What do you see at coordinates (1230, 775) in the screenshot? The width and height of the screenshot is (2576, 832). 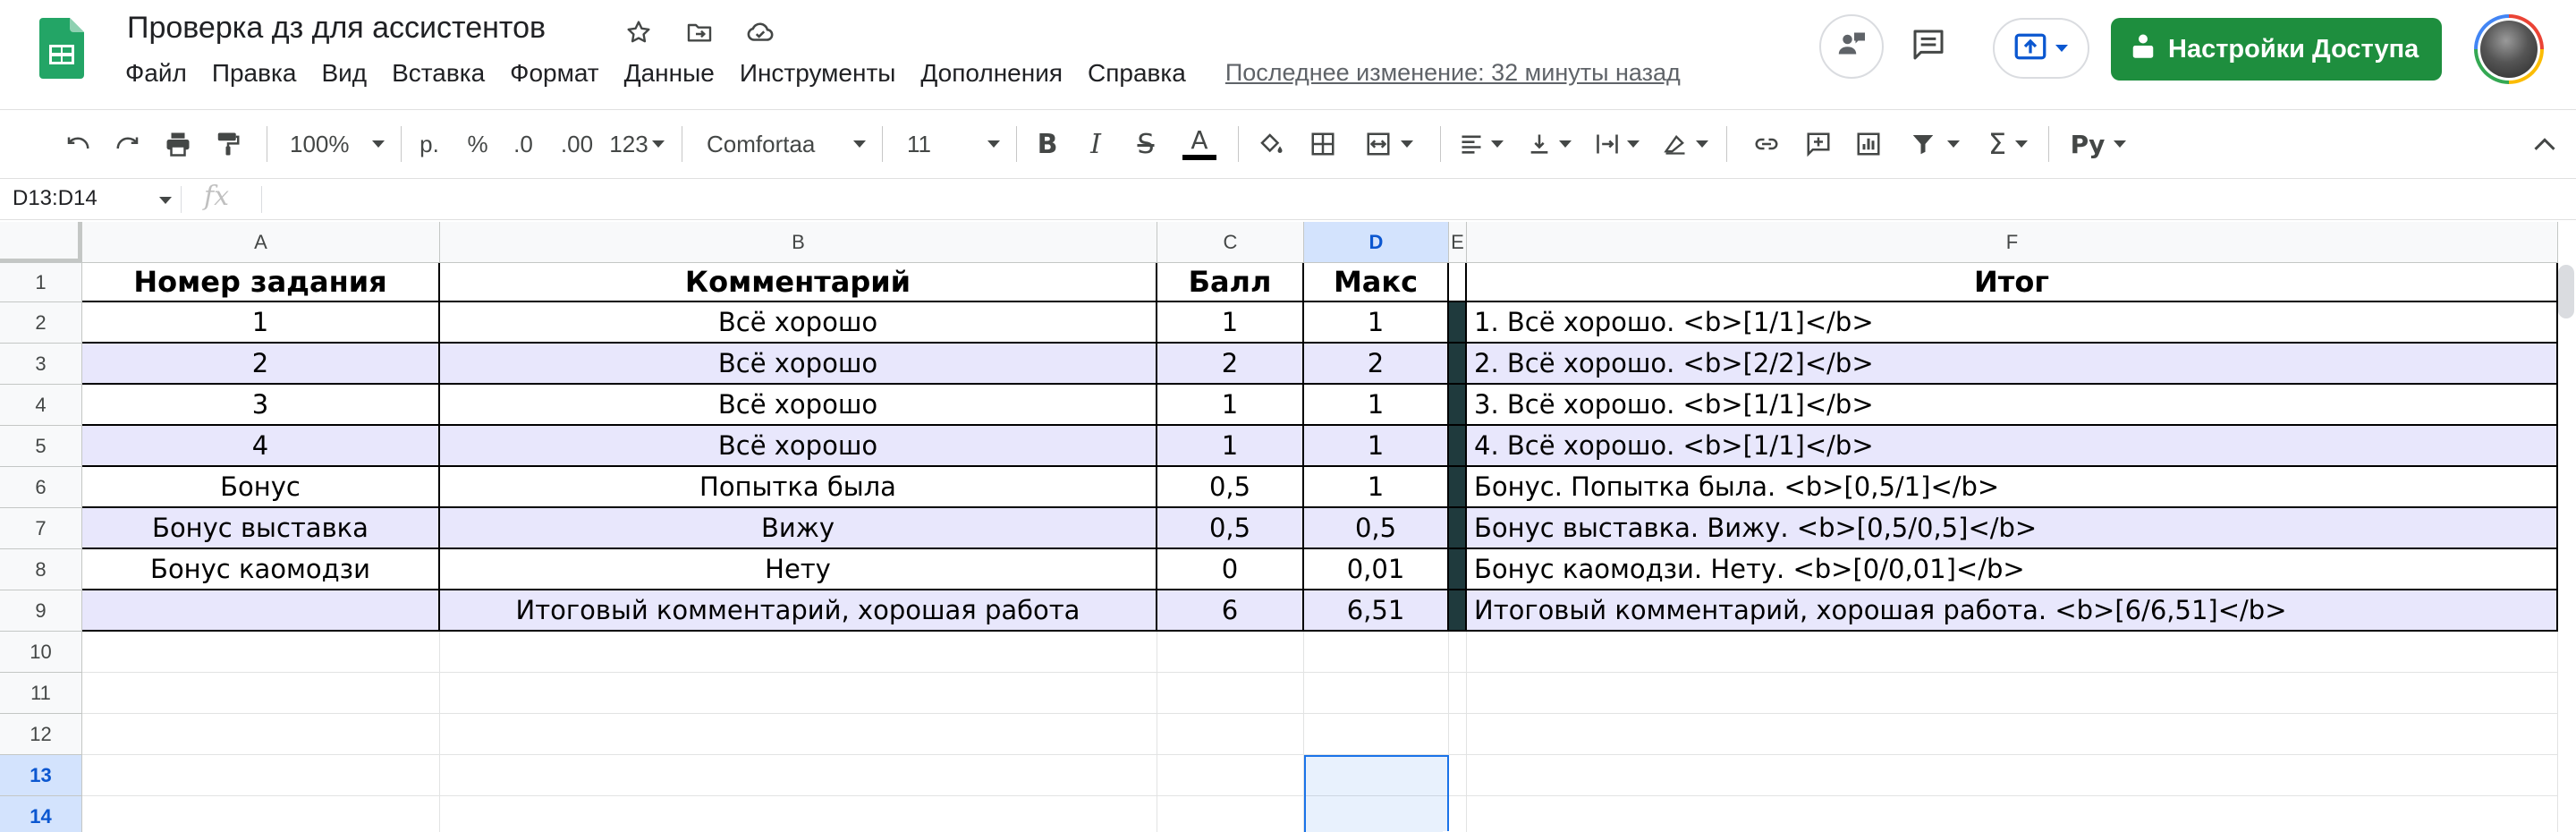 I see `cell-c13` at bounding box center [1230, 775].